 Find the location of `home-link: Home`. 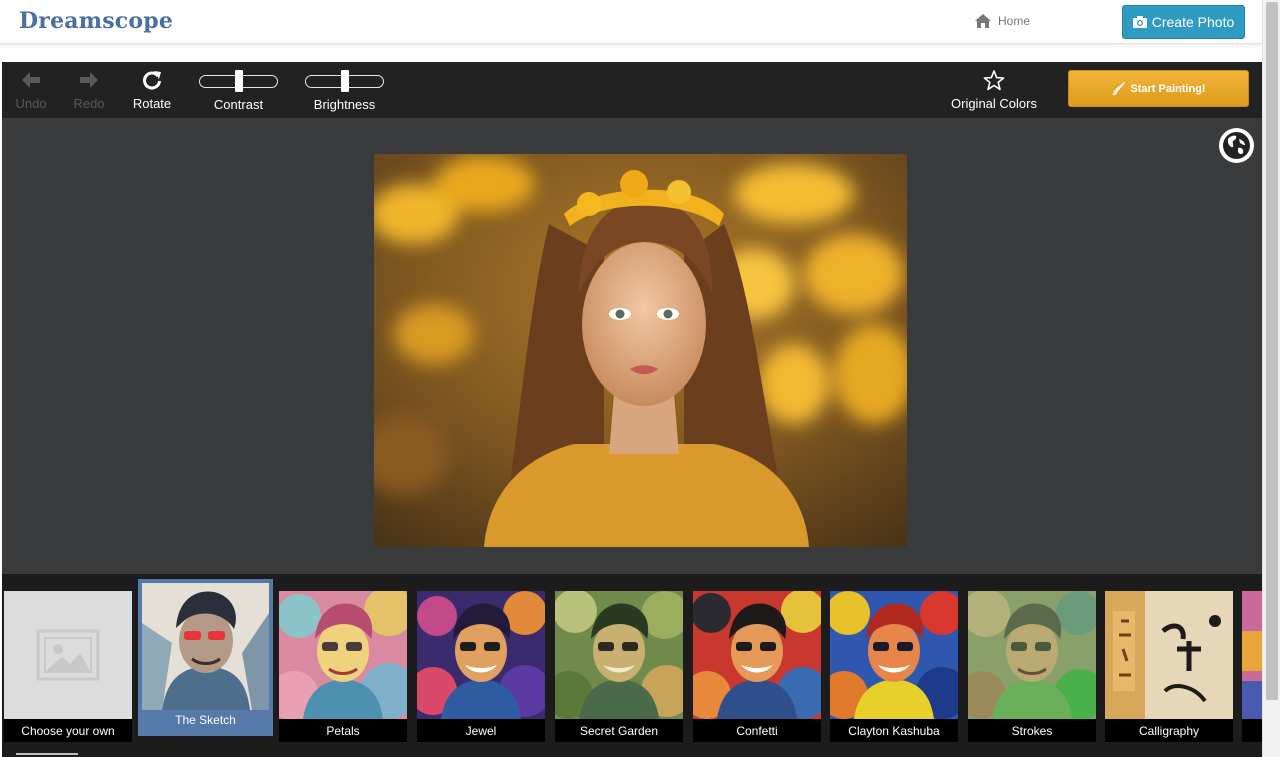

home-link: Home is located at coordinates (1002, 21).